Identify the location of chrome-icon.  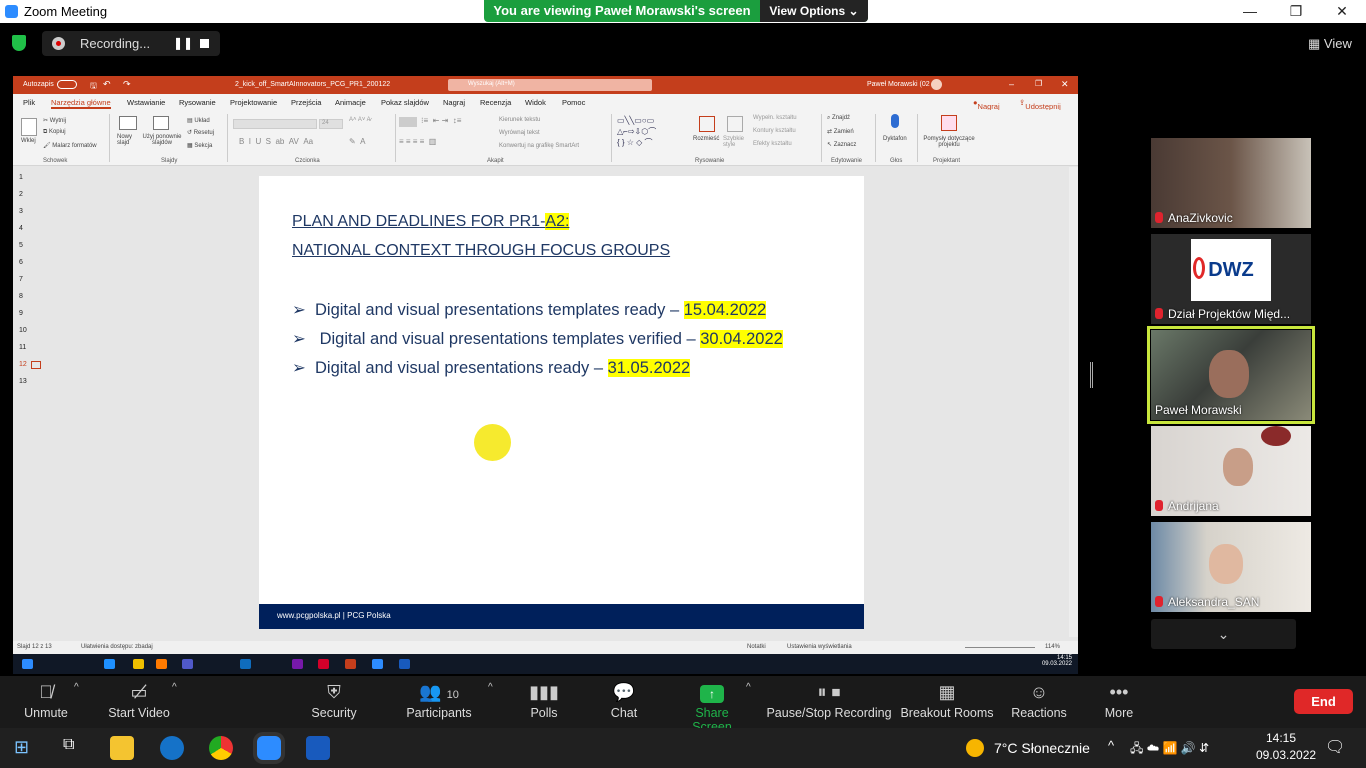
(221, 748).